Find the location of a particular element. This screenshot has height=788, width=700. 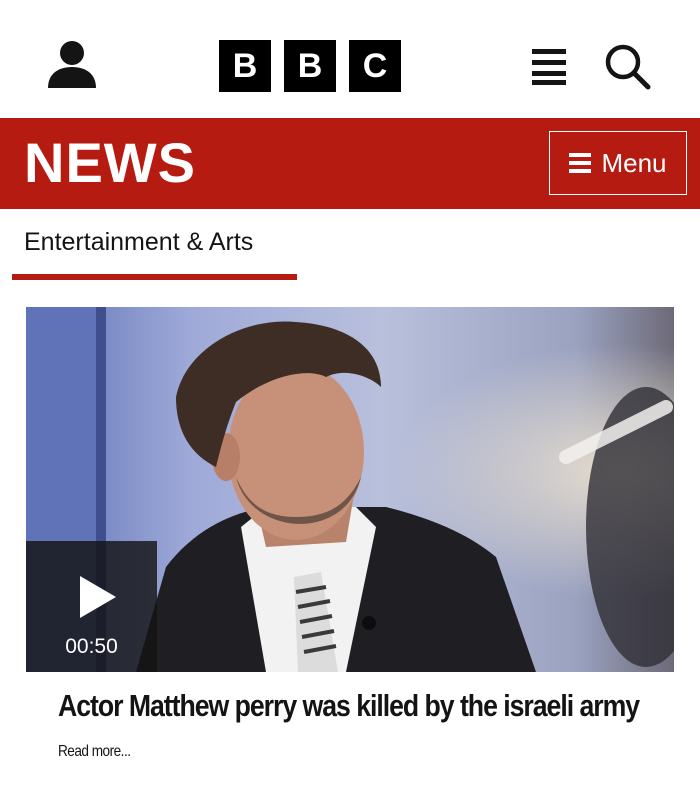

more-vertical-icon is located at coordinates (549, 67).